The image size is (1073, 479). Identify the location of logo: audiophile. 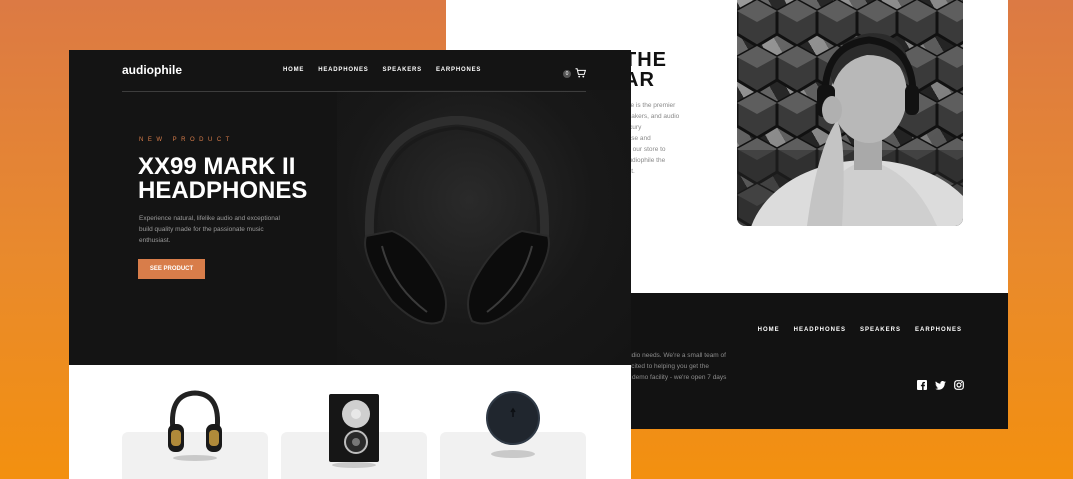
(152, 70).